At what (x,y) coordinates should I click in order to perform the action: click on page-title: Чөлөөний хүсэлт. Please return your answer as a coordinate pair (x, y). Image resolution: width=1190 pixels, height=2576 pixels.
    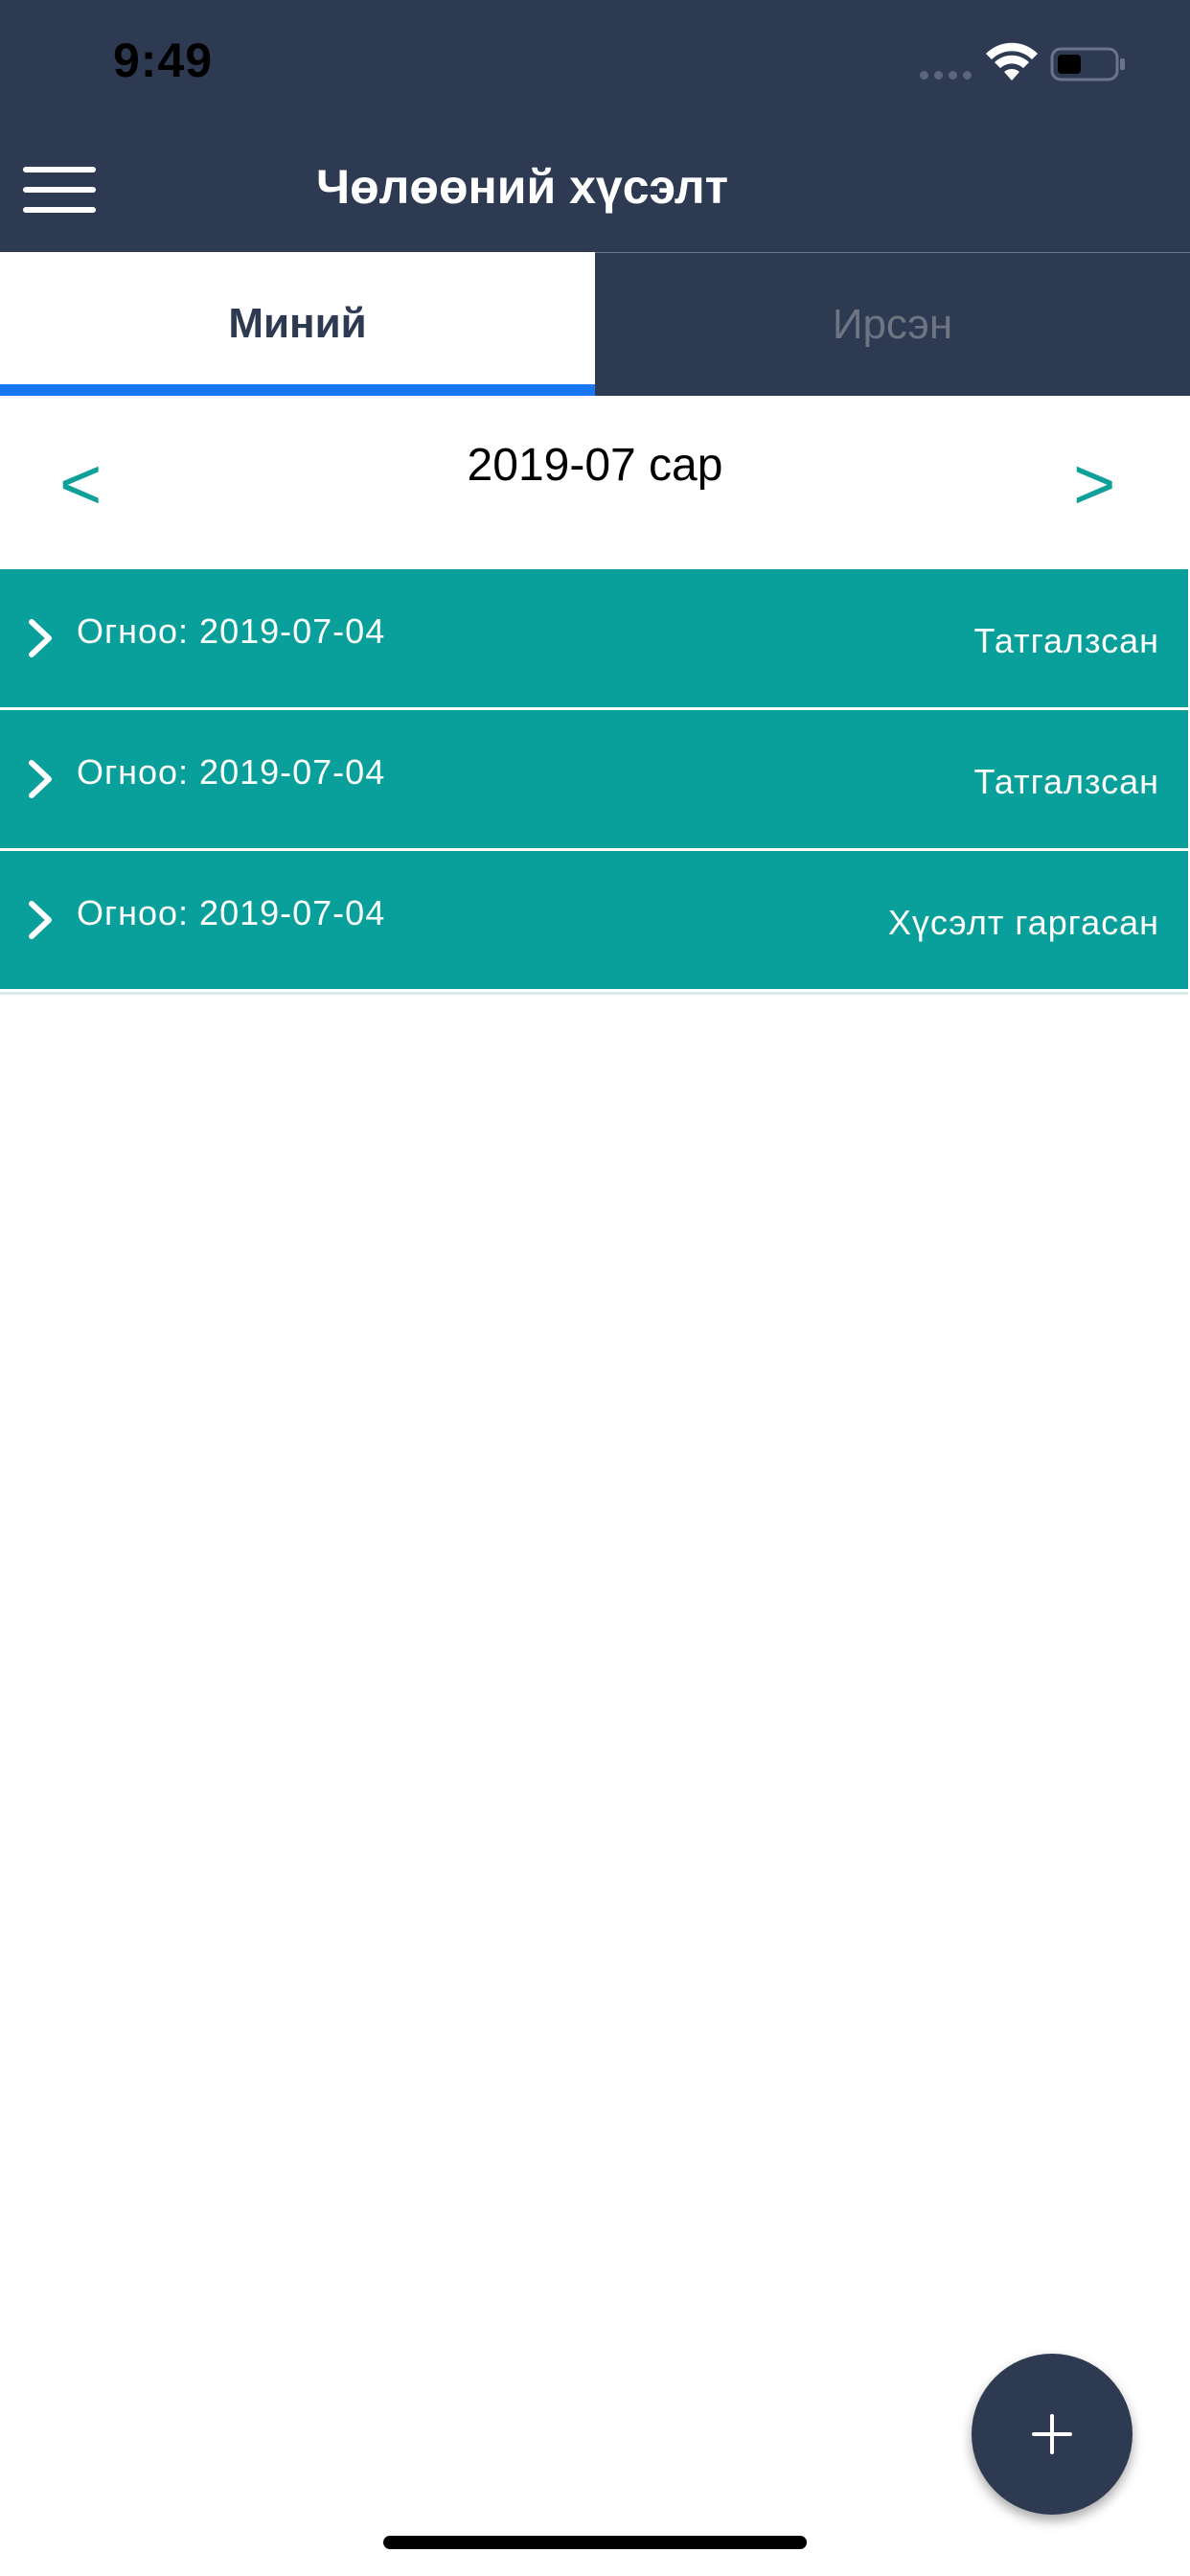
    Looking at the image, I should click on (523, 187).